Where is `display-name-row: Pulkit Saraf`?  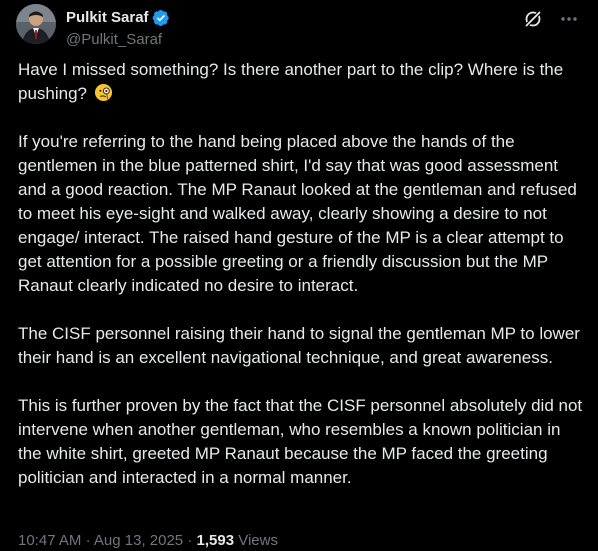
display-name-row: Pulkit Saraf is located at coordinates (118, 17).